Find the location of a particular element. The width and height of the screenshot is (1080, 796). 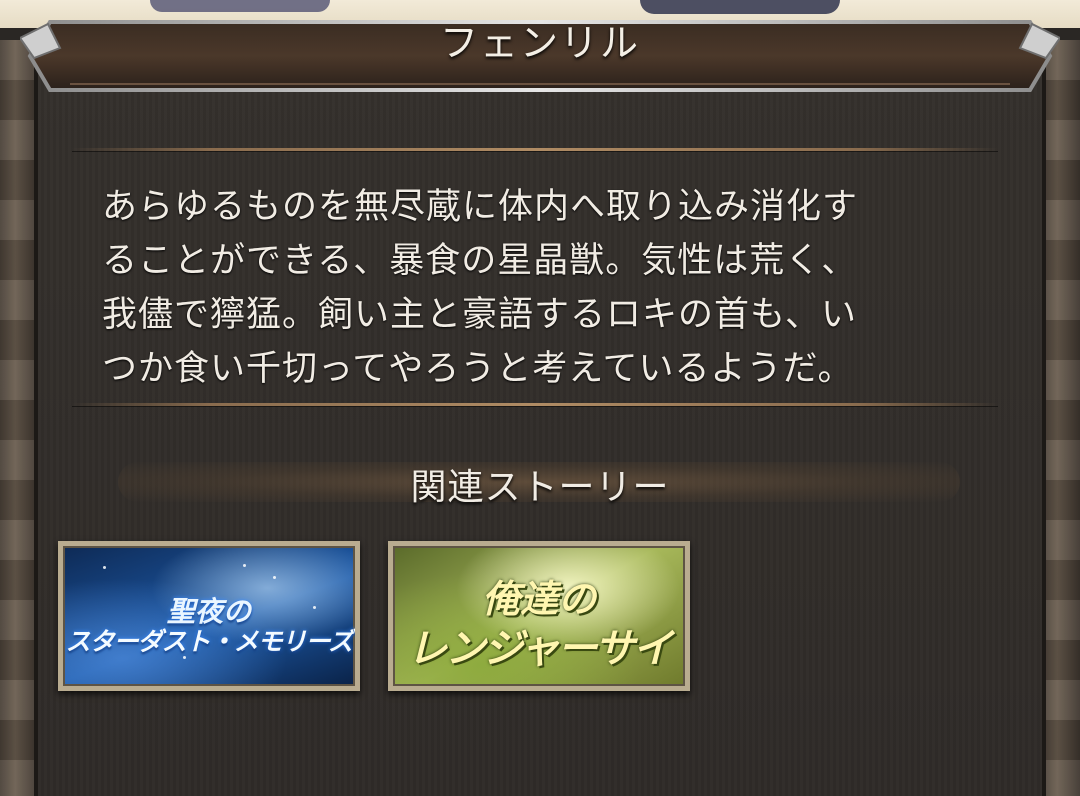

story-card-title-line1: 俺達の is located at coordinates (538, 599).